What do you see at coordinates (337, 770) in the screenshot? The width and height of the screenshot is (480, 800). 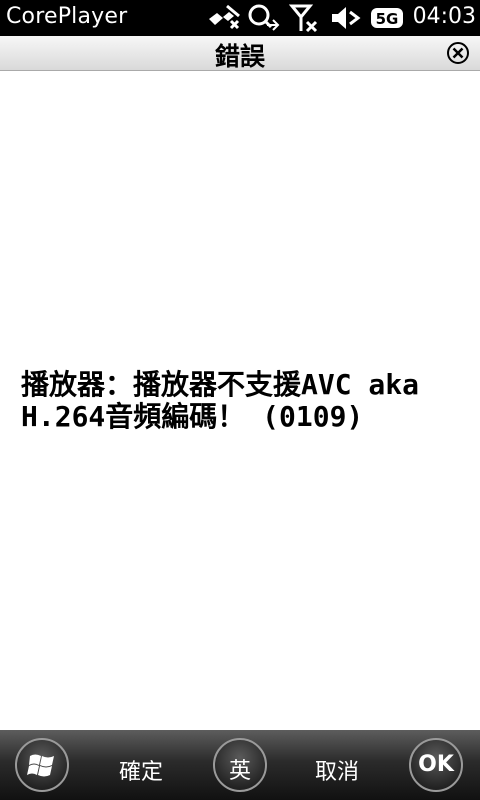 I see `cancel-softkey: 取消` at bounding box center [337, 770].